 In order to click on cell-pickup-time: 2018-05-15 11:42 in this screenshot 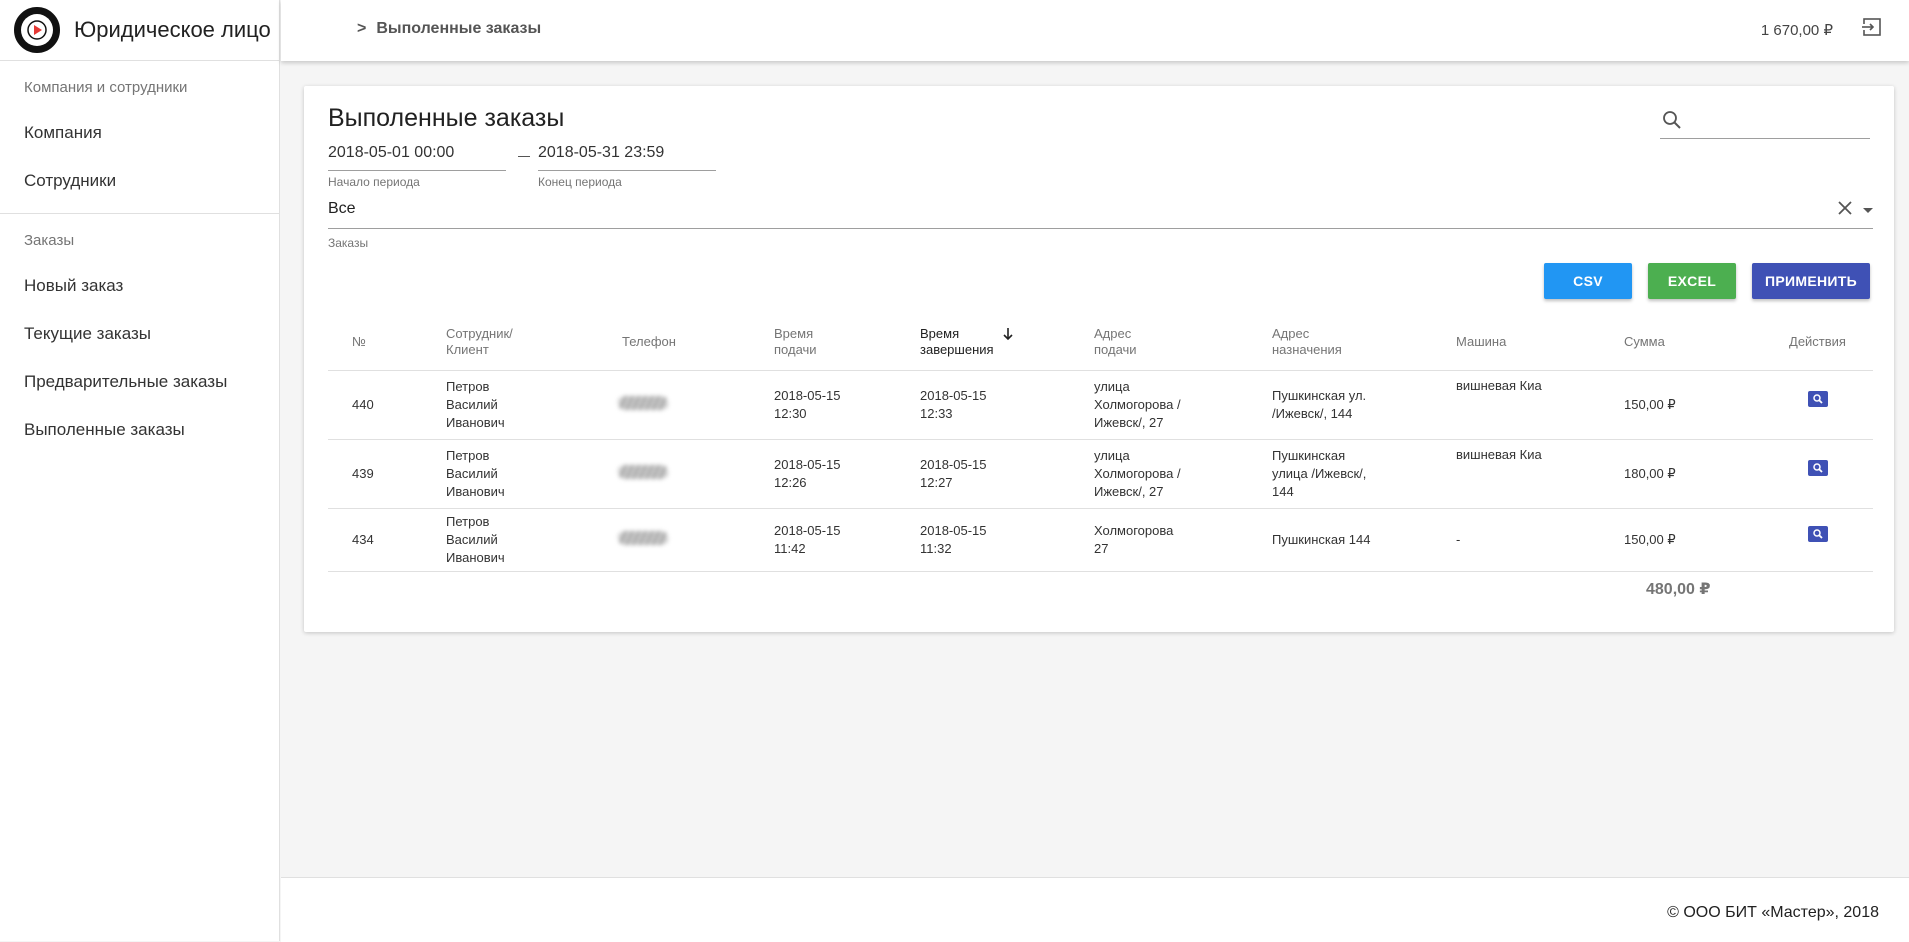, I will do `click(847, 540)`.